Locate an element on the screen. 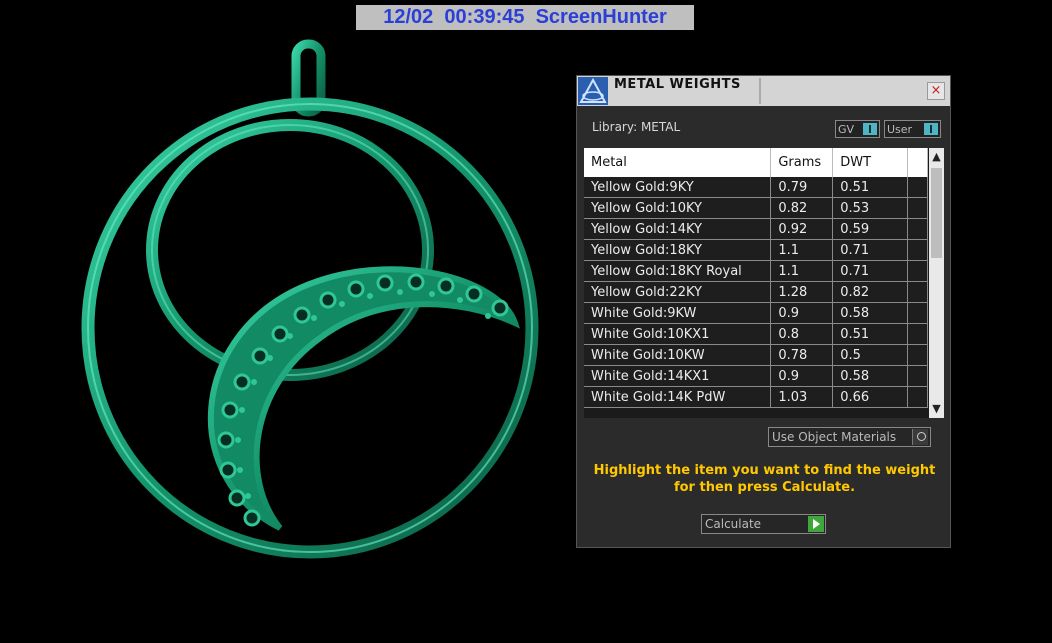 The image size is (1052, 643). metal-name-cell: Yellow Gold:9KY is located at coordinates (678, 187).